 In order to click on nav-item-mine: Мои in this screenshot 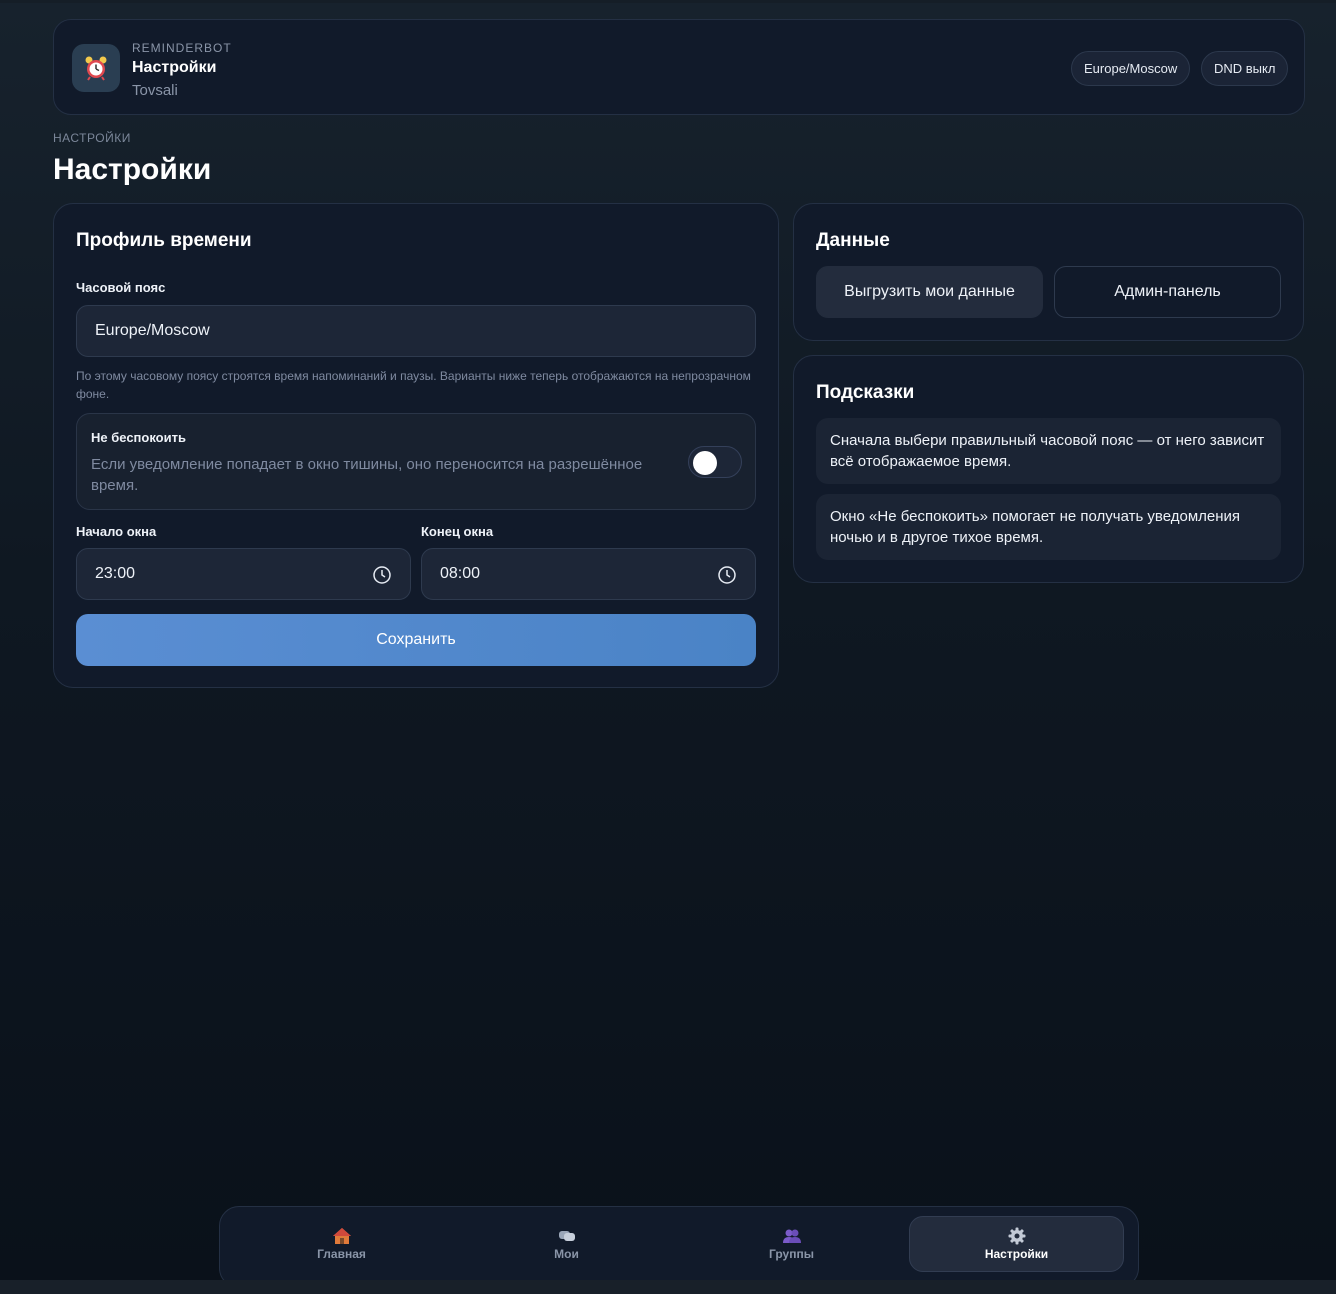, I will do `click(566, 1244)`.